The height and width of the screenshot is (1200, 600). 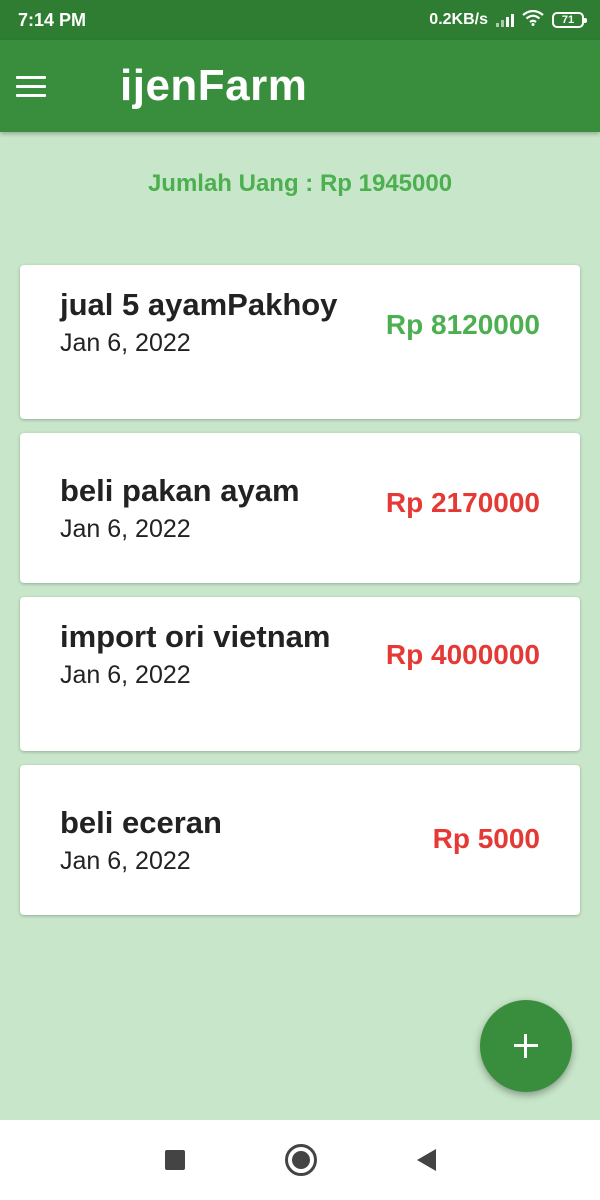 I want to click on home-icon, so click(x=300, y=1160).